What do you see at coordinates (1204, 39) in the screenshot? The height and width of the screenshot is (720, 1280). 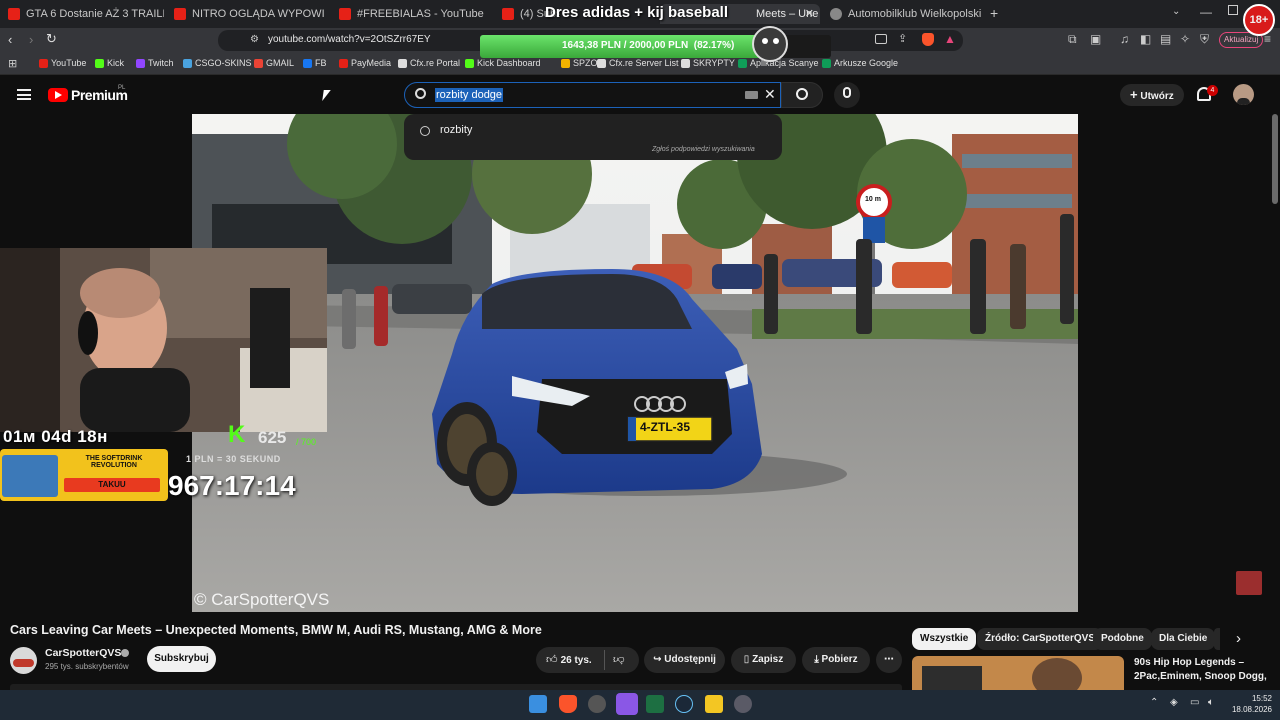 I see `vpn-icon: ⛨` at bounding box center [1204, 39].